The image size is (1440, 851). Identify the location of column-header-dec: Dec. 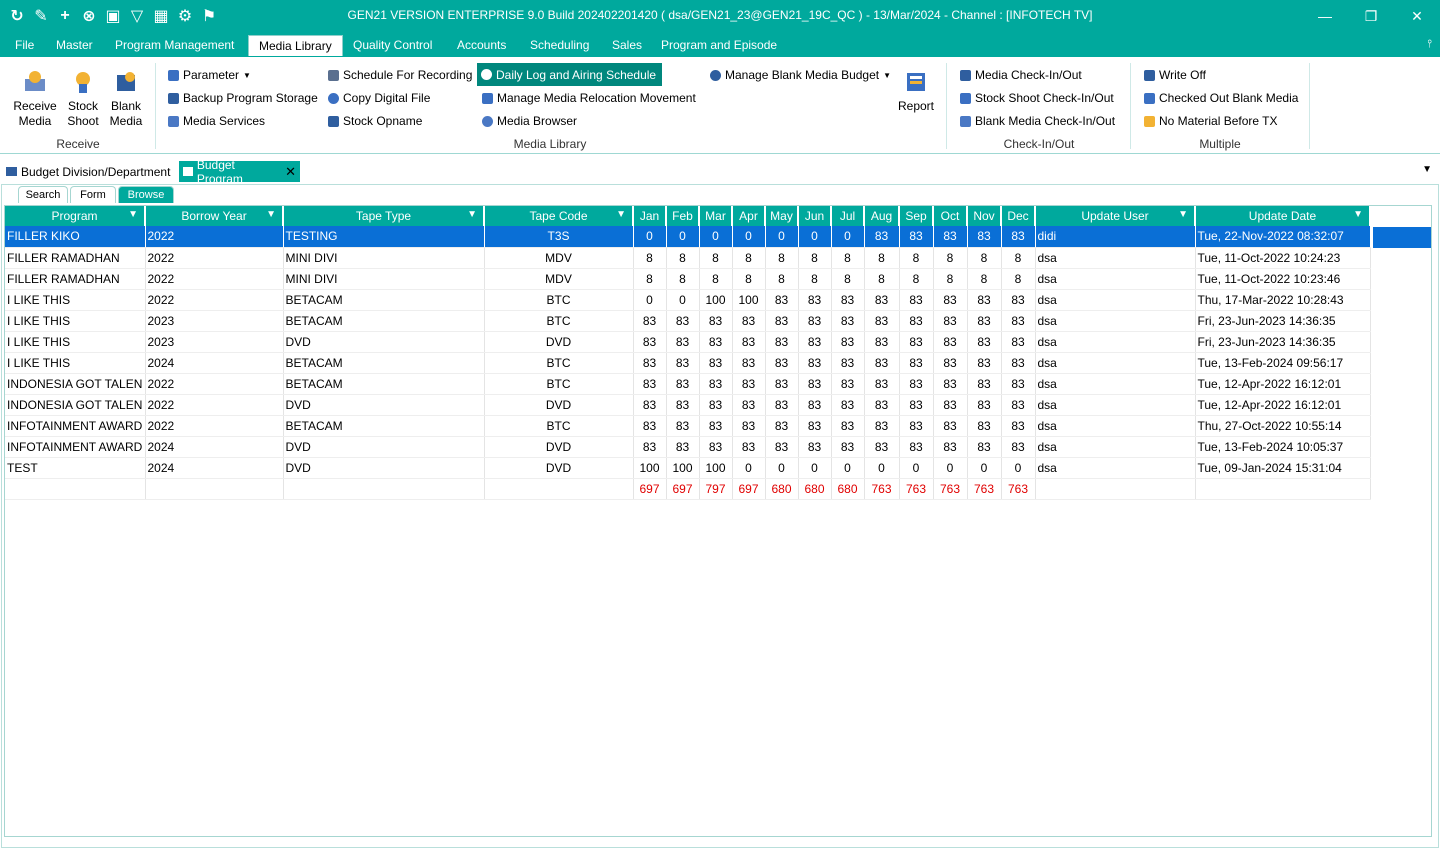
(1018, 216).